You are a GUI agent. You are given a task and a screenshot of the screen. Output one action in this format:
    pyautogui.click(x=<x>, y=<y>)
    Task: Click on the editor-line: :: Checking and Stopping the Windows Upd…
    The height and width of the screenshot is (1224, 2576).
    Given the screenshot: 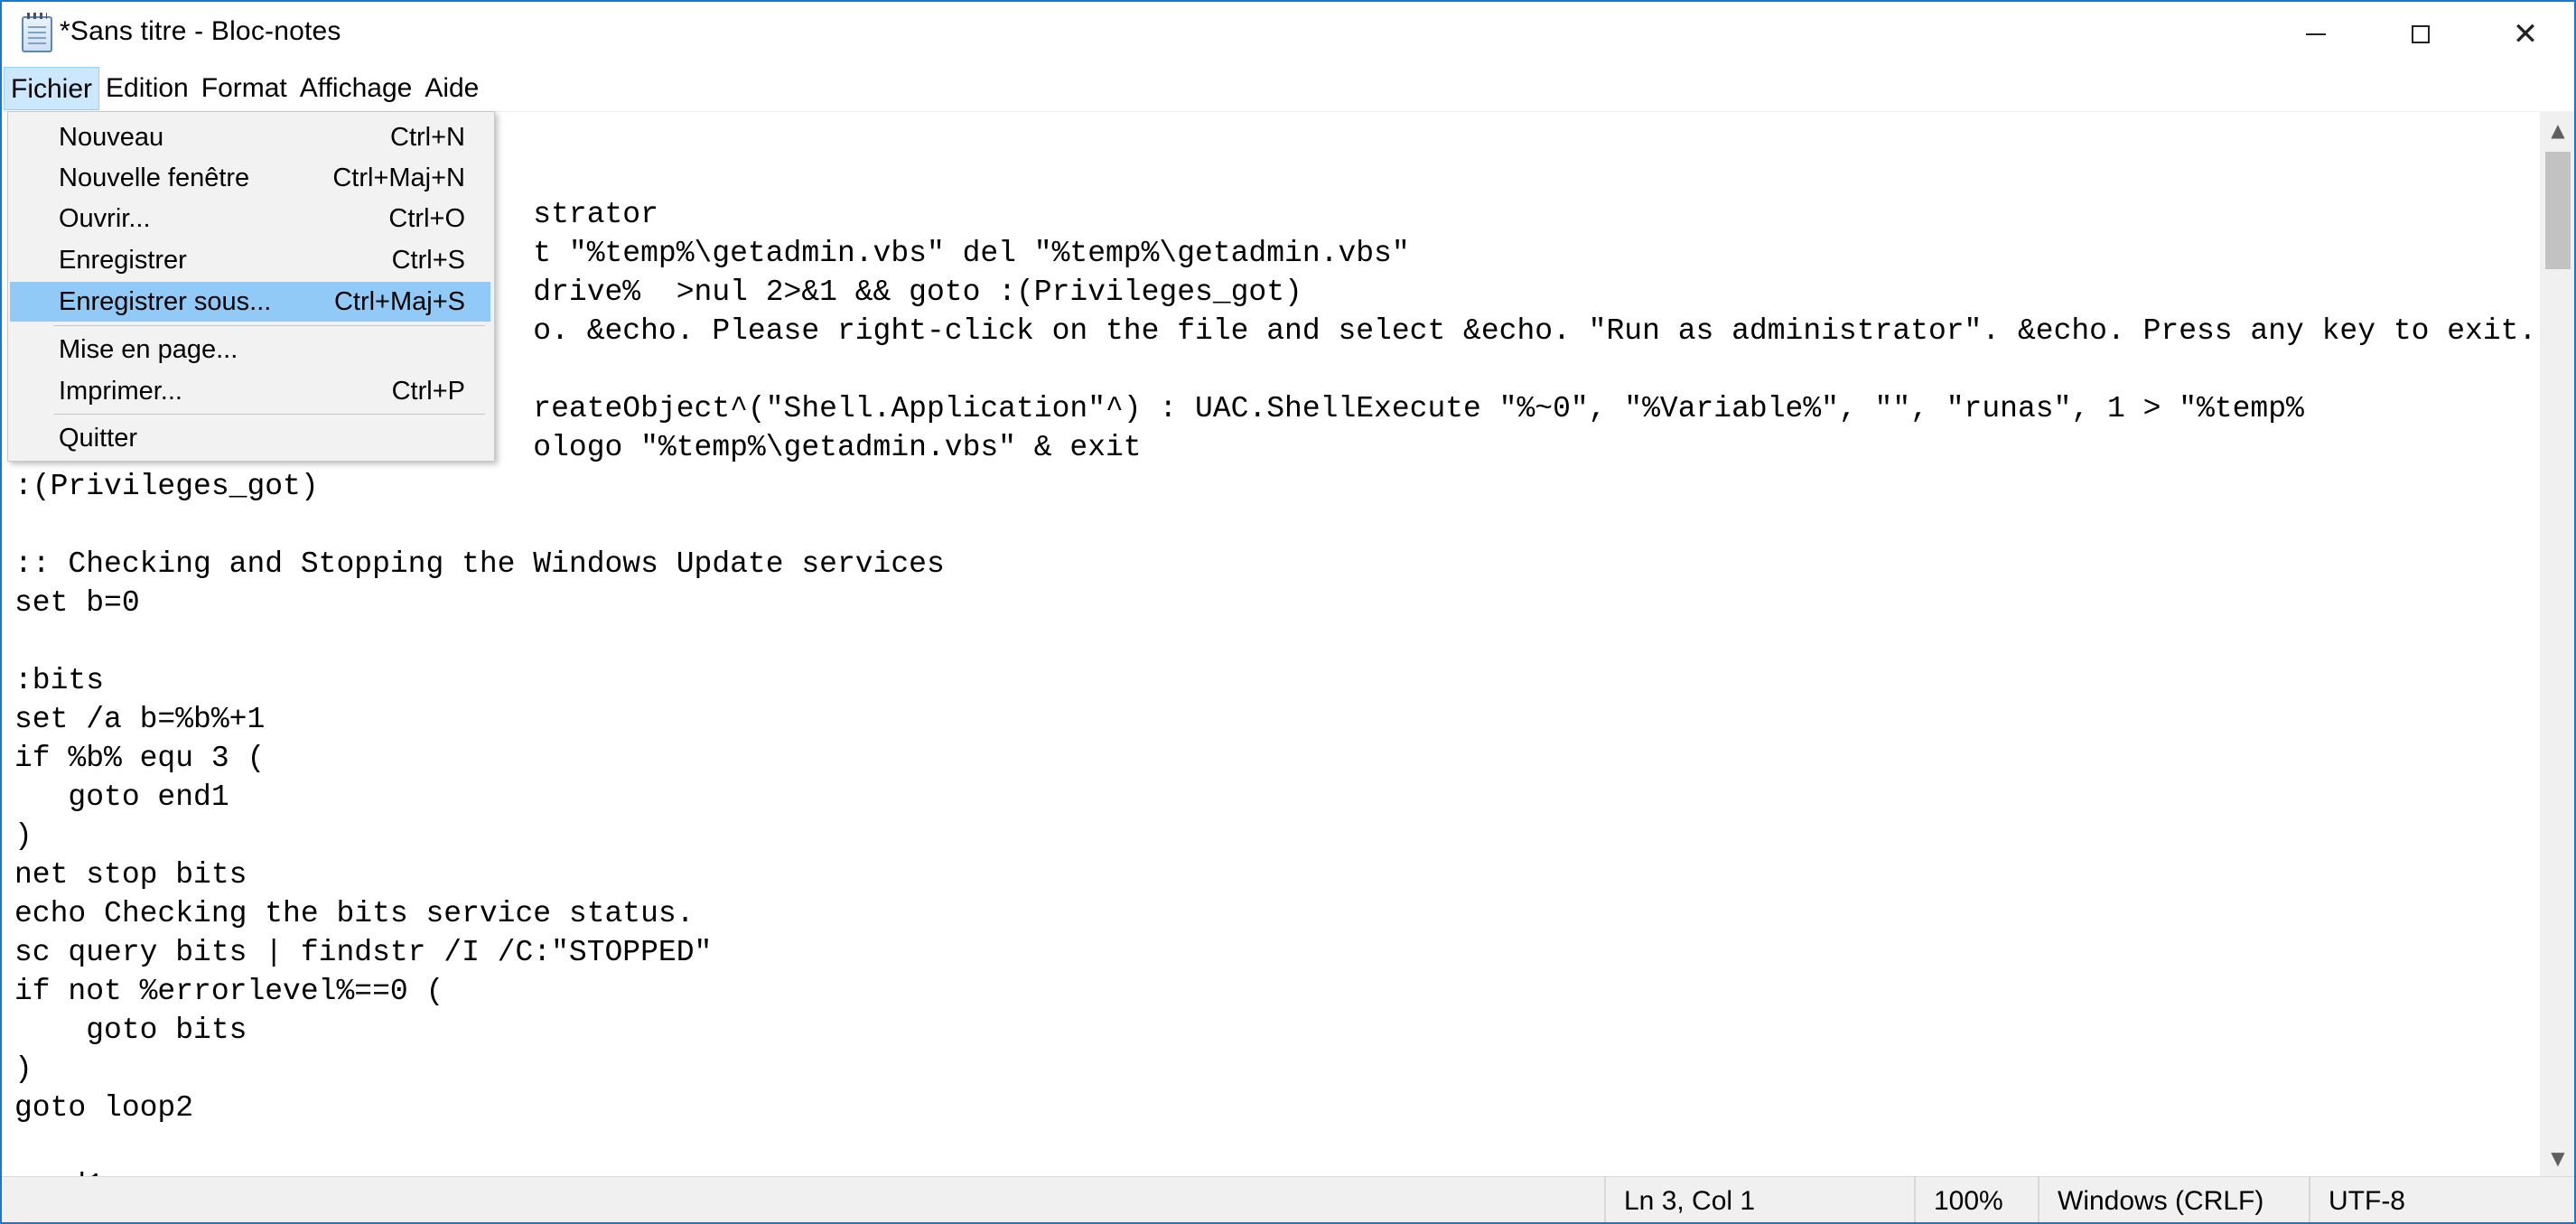 What is the action you would take?
    pyautogui.click(x=1275, y=564)
    